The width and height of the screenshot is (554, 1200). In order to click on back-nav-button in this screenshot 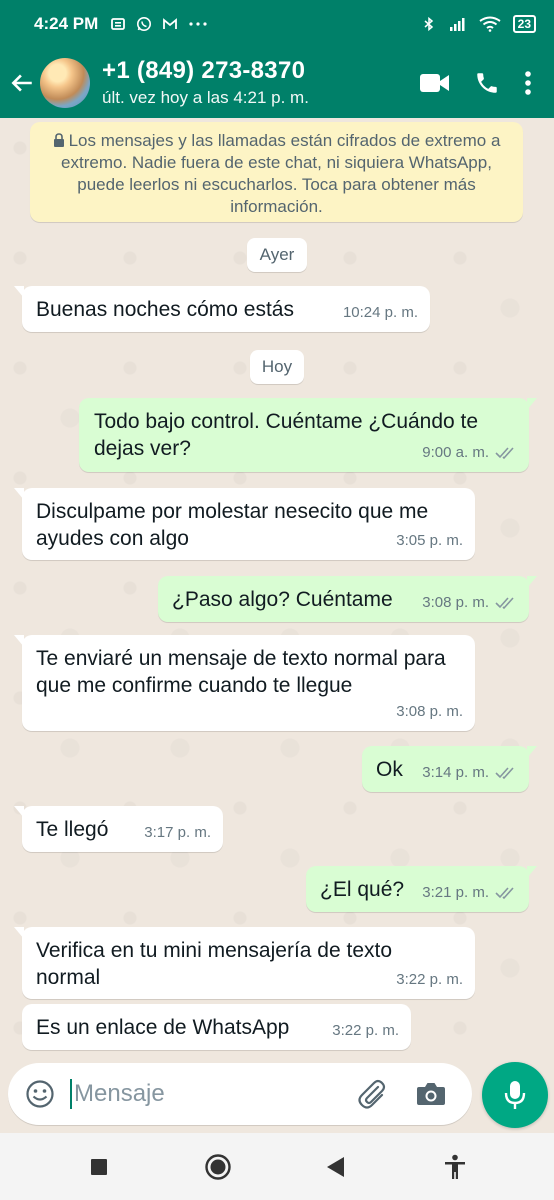, I will do `click(336, 1167)`.